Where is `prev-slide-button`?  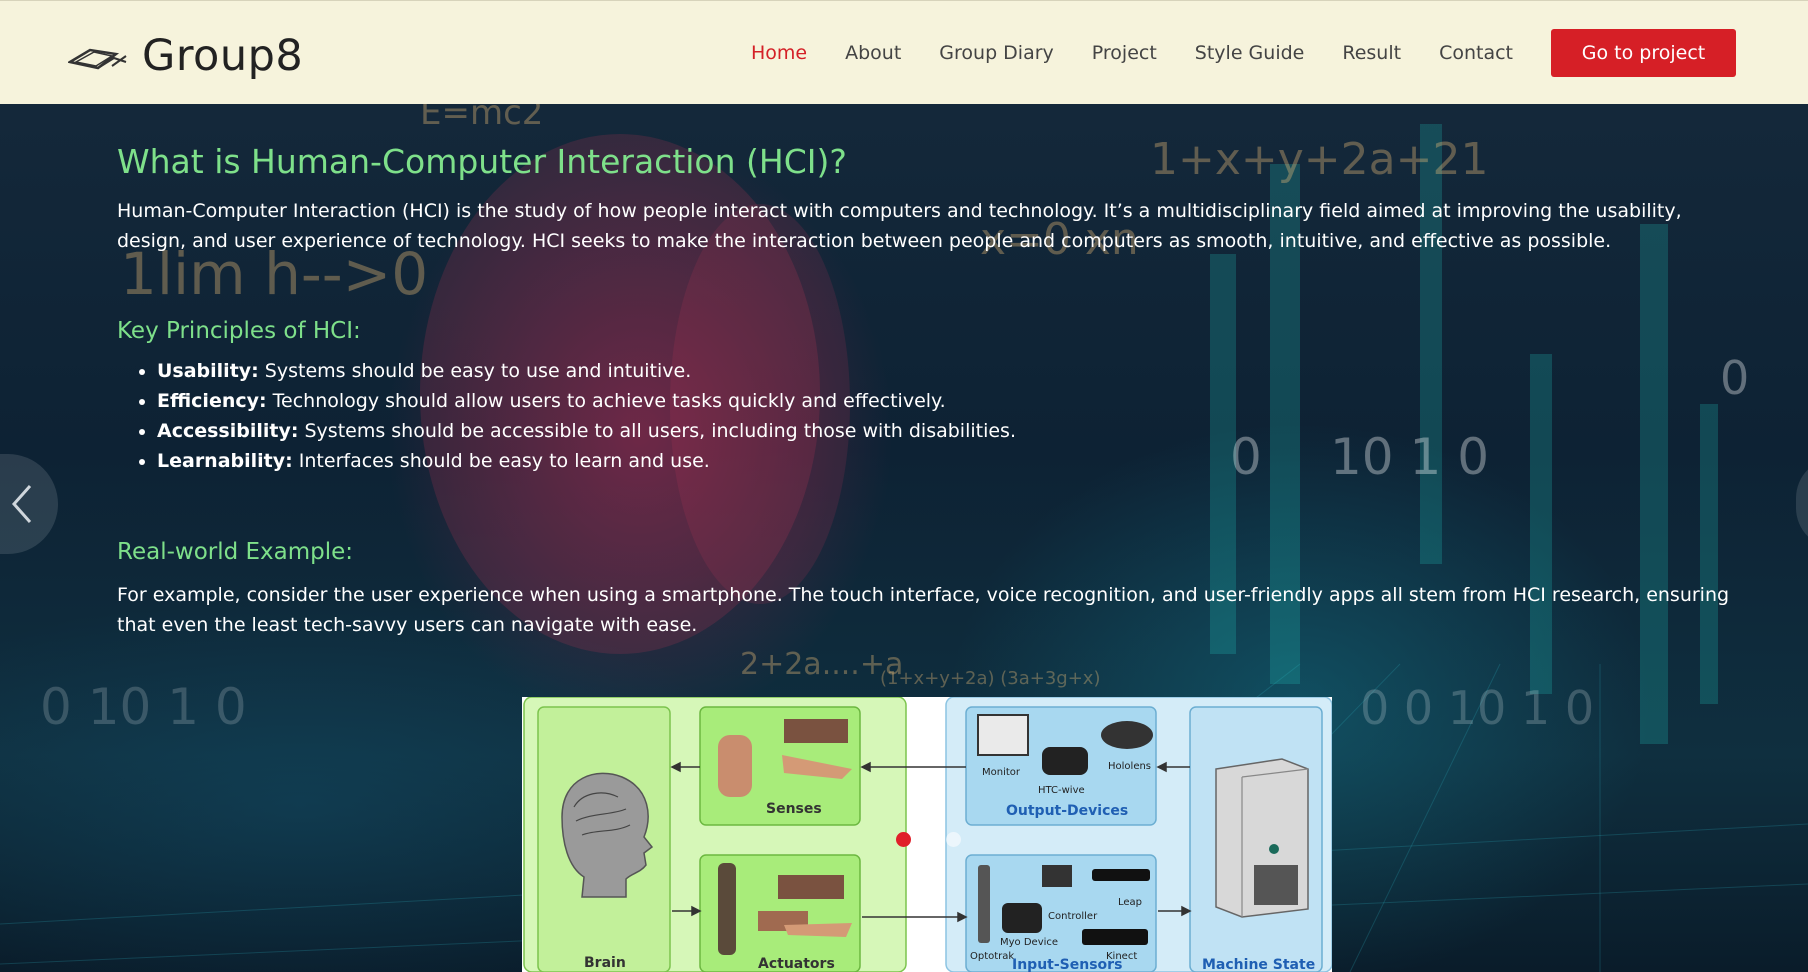 prev-slide-button is located at coordinates (29, 504).